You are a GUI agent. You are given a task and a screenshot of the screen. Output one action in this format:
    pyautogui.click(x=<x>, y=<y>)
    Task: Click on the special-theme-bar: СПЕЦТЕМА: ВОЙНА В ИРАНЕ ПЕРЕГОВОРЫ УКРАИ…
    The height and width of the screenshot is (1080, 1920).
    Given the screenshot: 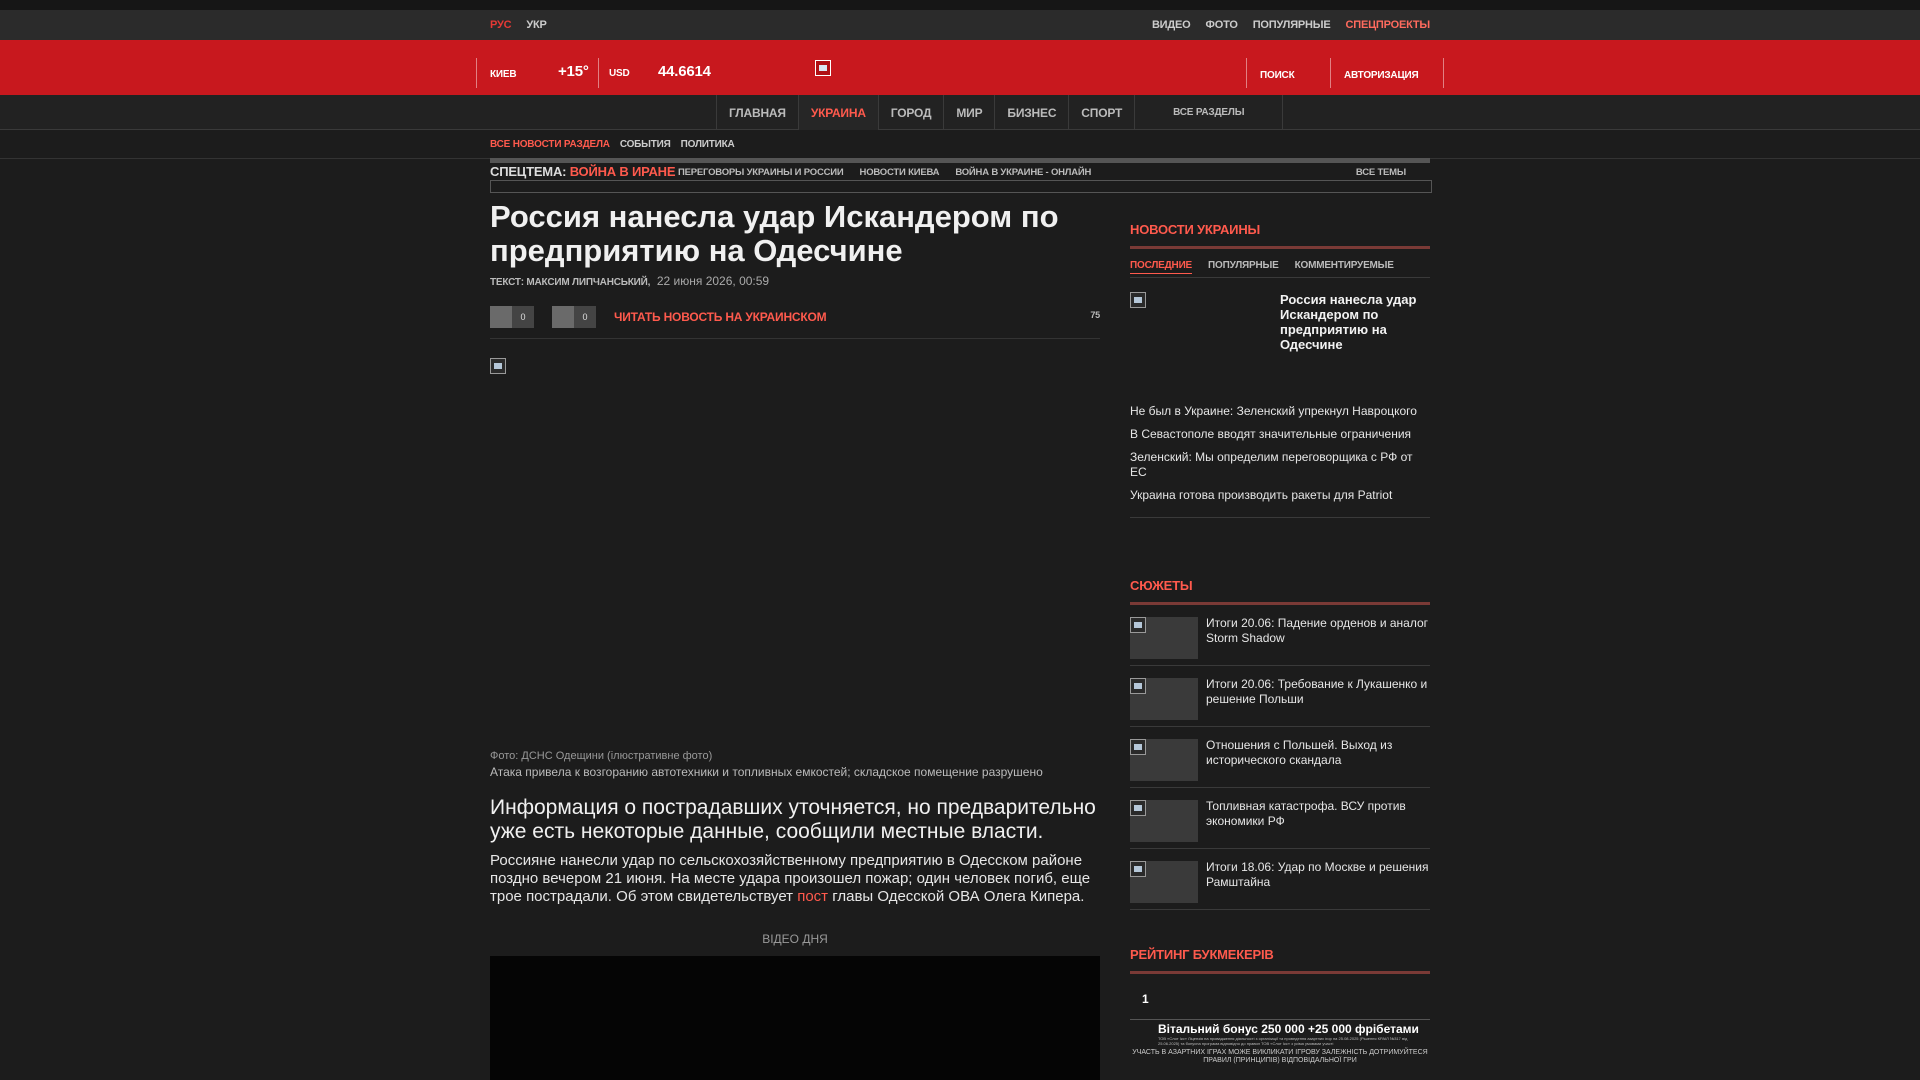 What is the action you would take?
    pyautogui.click(x=961, y=175)
    